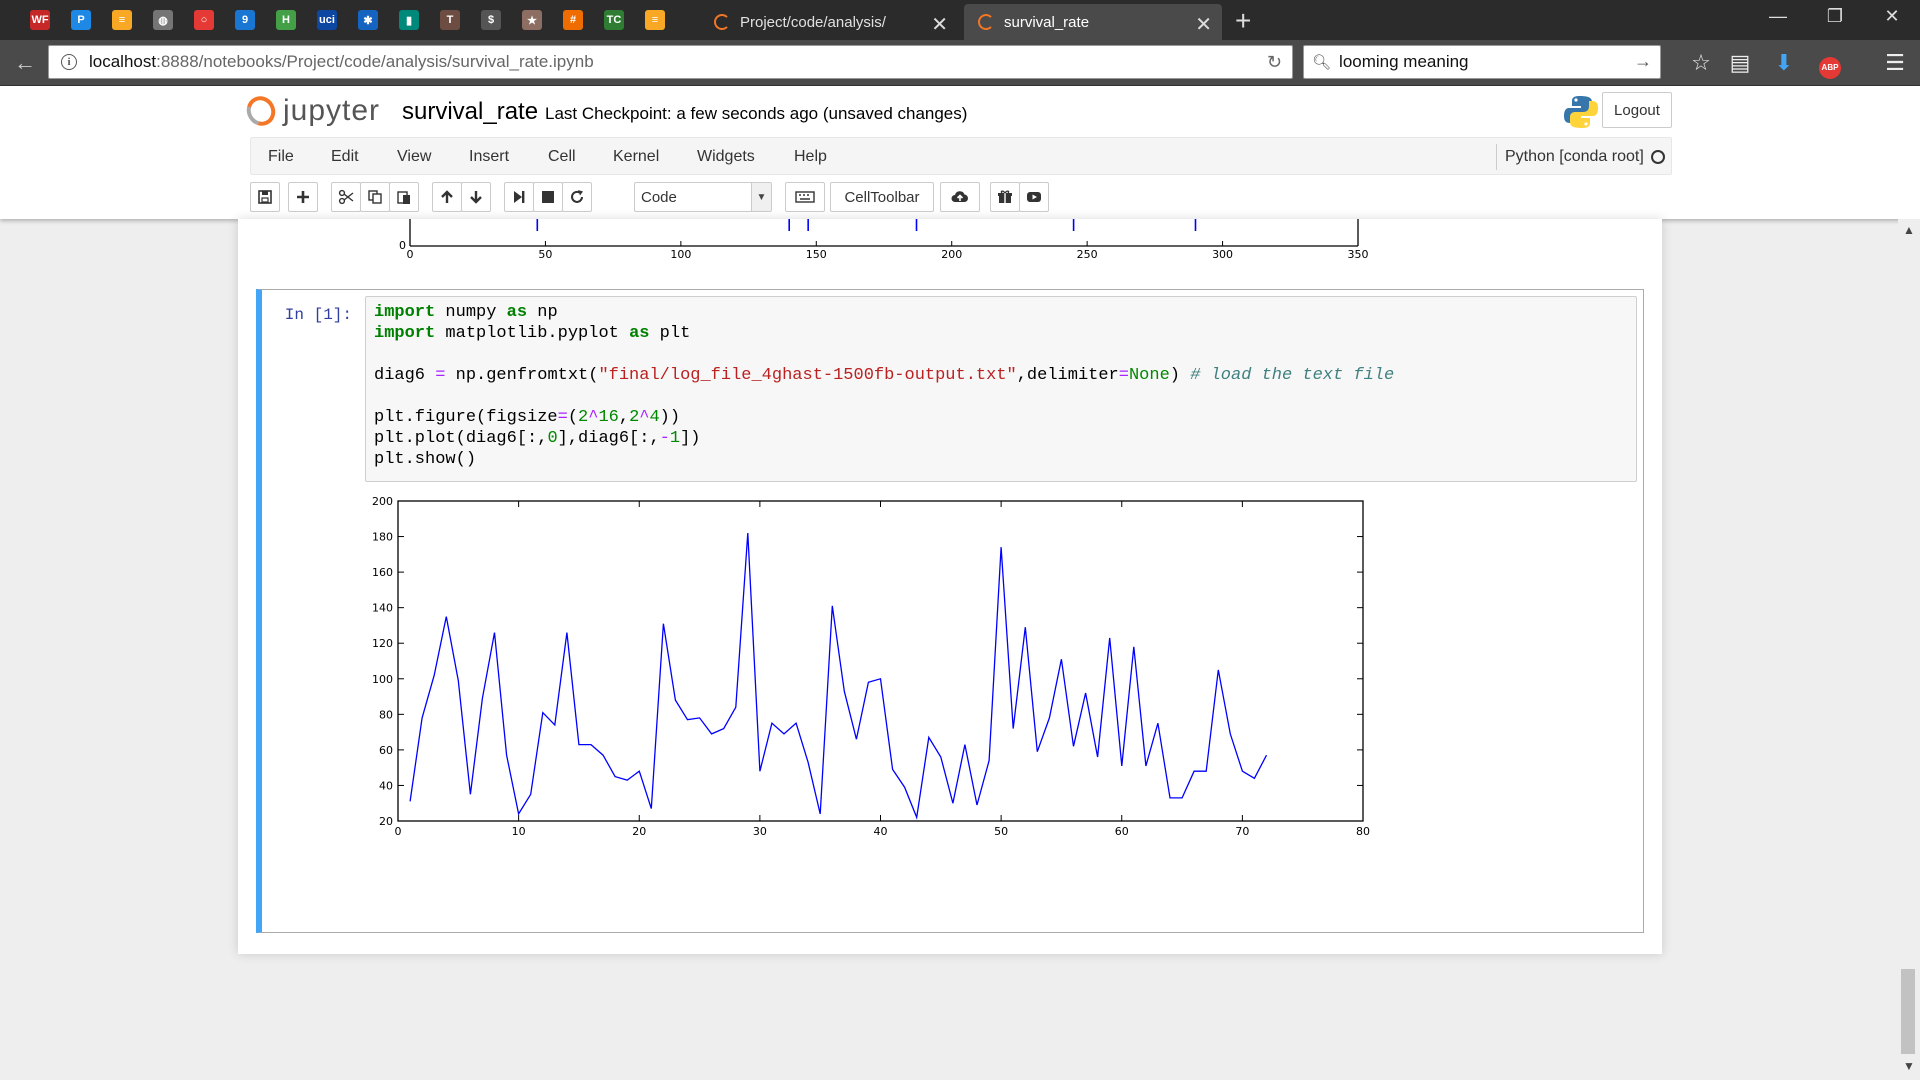 The width and height of the screenshot is (1920, 1080). I want to click on pinned-tab: T, so click(450, 20).